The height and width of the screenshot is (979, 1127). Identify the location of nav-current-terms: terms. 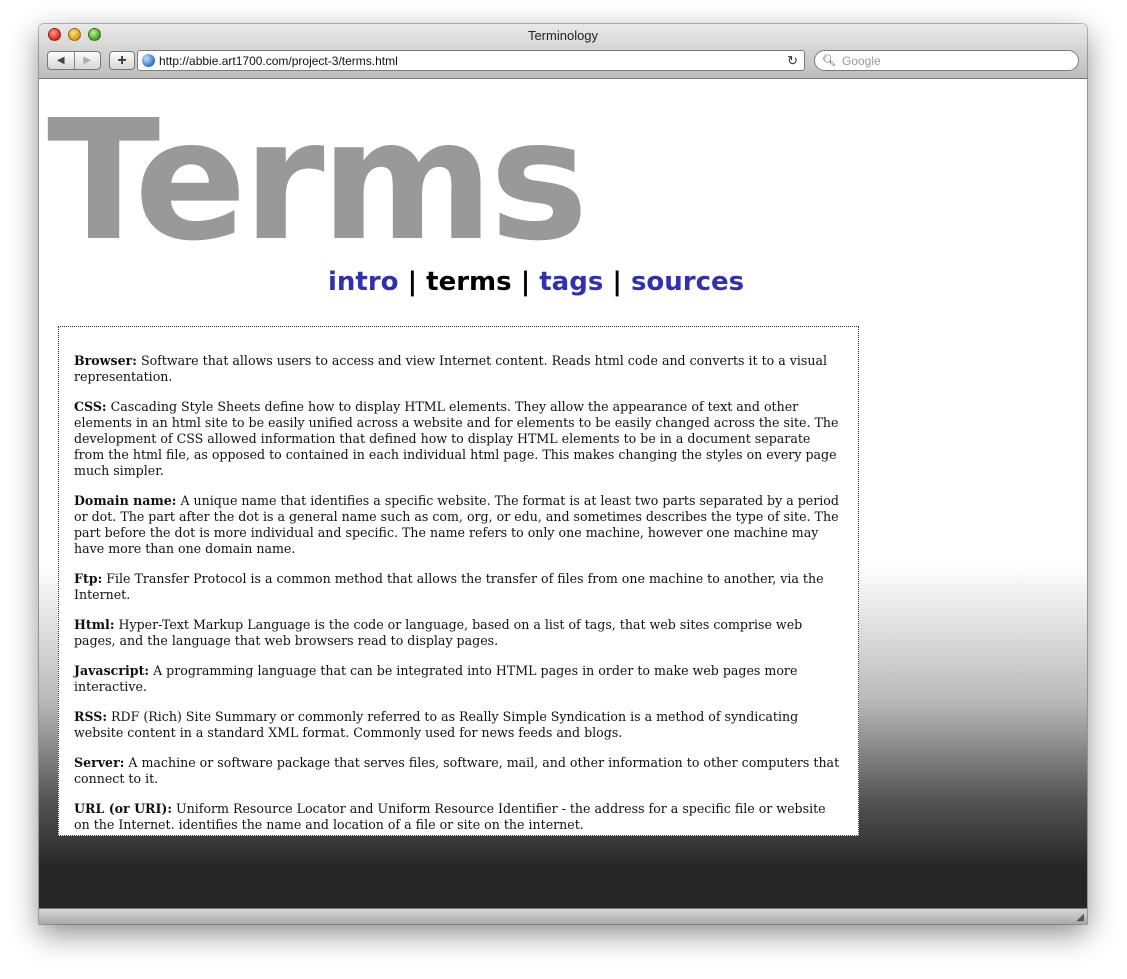
(469, 282).